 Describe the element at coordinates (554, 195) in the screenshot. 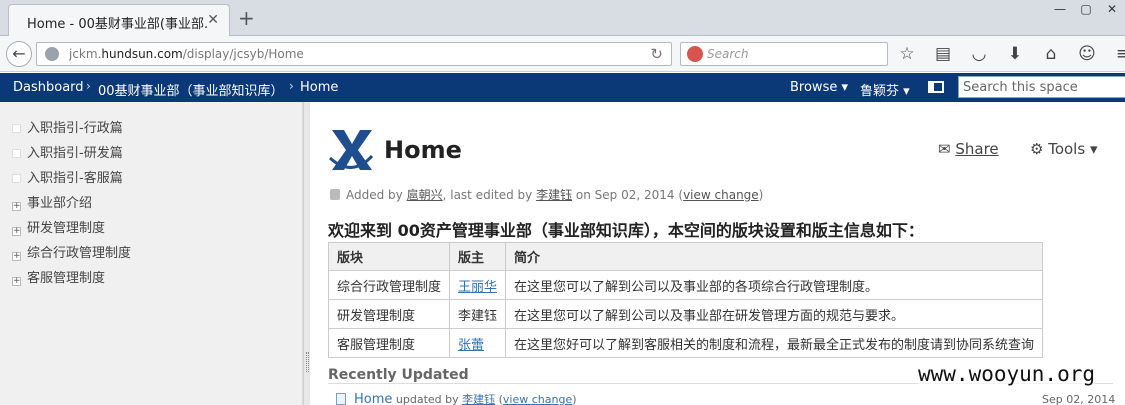

I see `editor-link: 李建钰` at that location.